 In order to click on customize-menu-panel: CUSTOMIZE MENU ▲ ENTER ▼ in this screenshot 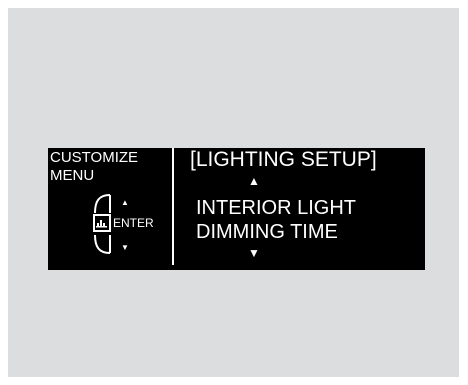, I will do `click(109, 209)`.